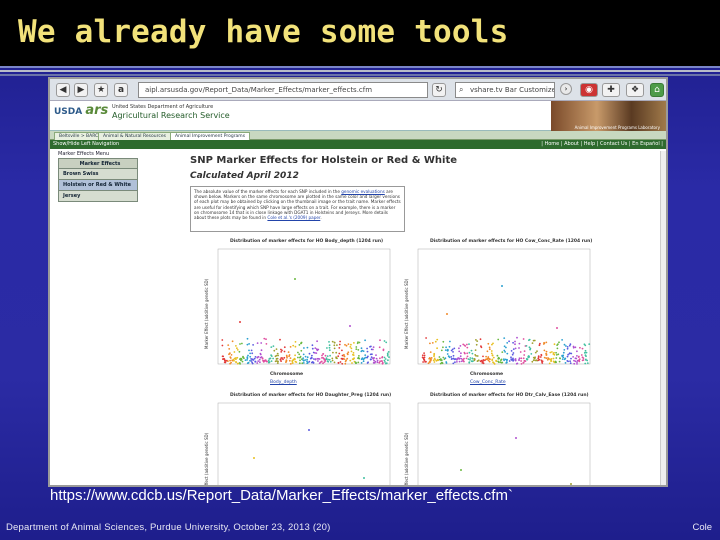  I want to click on cole-paper-link: Cole et al.'s (2009) paper, so click(293, 217).